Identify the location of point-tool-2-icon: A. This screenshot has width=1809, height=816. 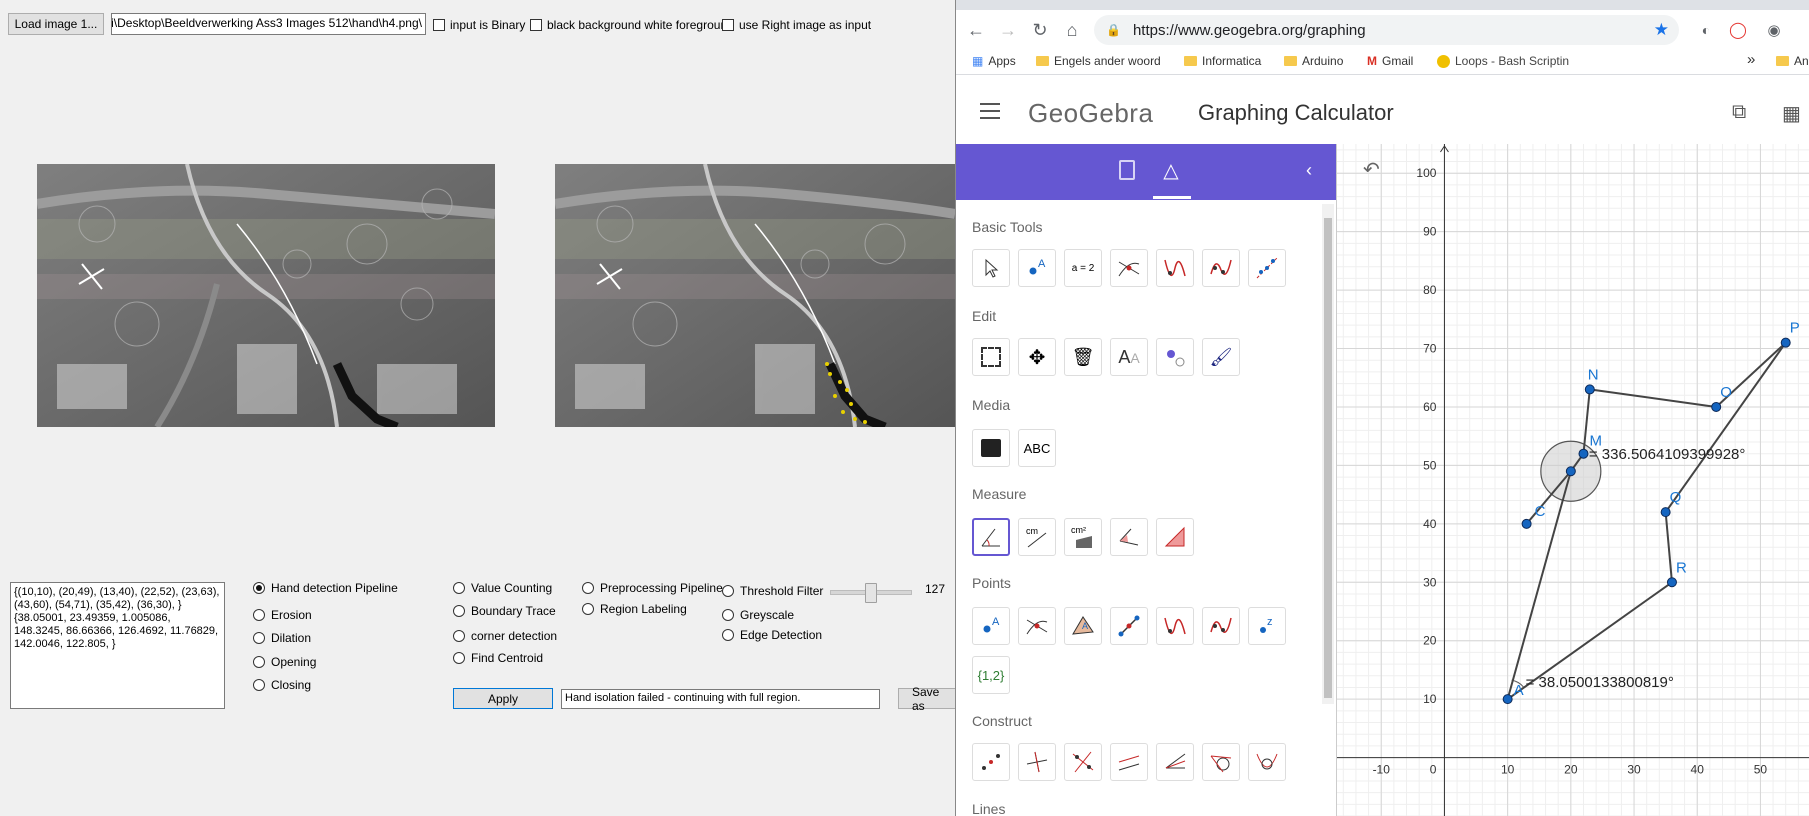
(991, 626).